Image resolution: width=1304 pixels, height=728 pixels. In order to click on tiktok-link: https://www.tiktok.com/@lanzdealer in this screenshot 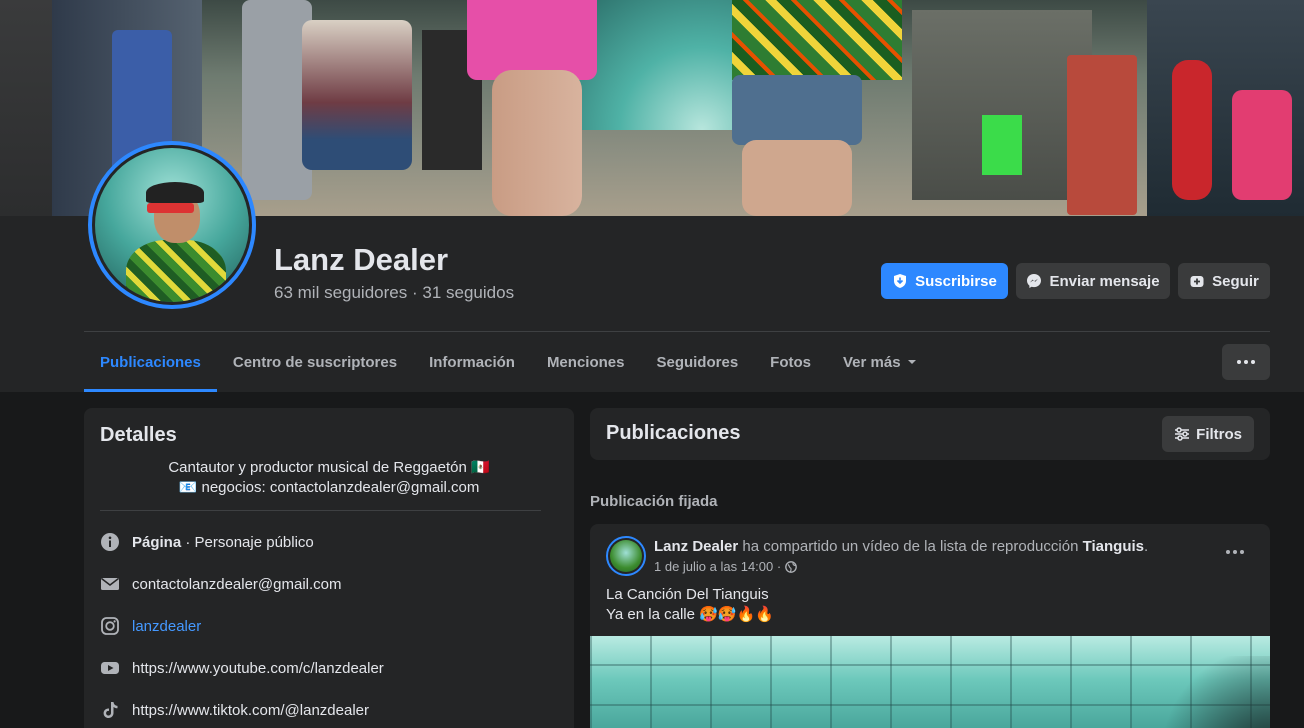, I will do `click(250, 710)`.